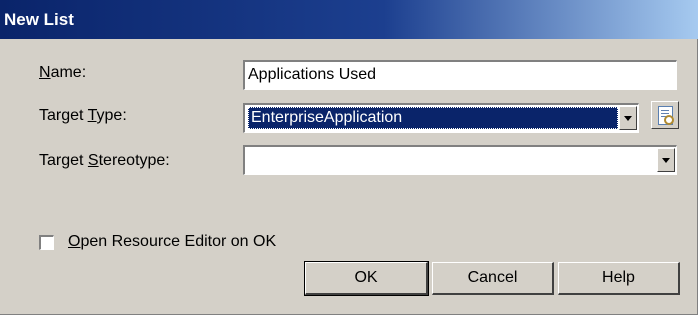  Describe the element at coordinates (92, 115) in the screenshot. I see `target-type-label-mnemonic: T` at that location.